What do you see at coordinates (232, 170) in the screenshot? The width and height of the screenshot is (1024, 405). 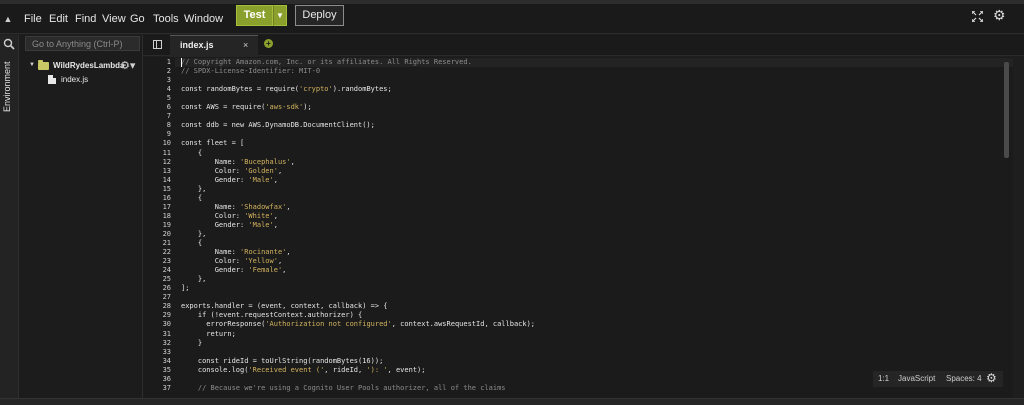 I see `code-line: Color: 'Golden',` at bounding box center [232, 170].